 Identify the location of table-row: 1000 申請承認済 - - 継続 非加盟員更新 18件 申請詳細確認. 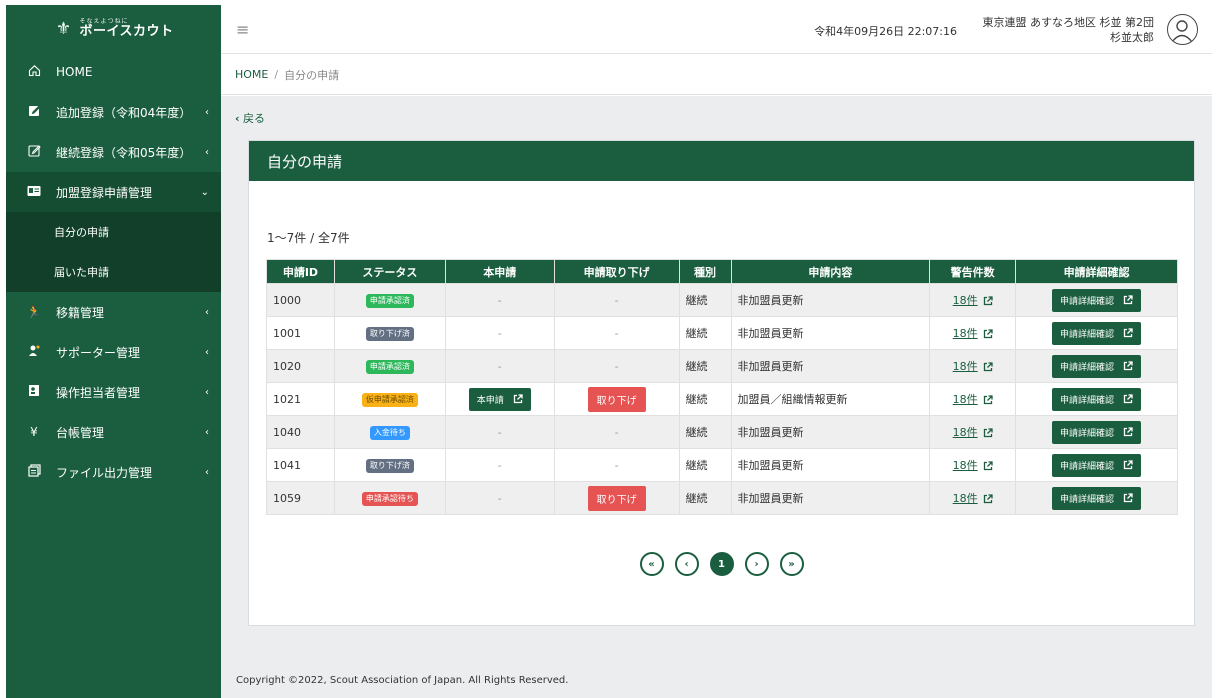
(722, 300).